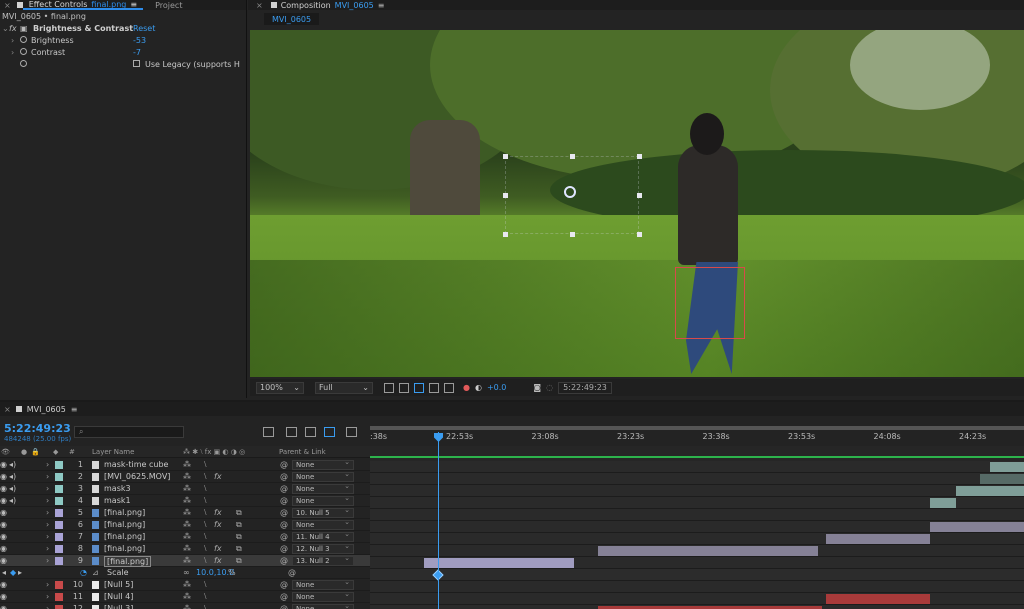 The width and height of the screenshot is (1024, 609). Describe the element at coordinates (434, 387) in the screenshot. I see `grid-guides-icon` at that location.